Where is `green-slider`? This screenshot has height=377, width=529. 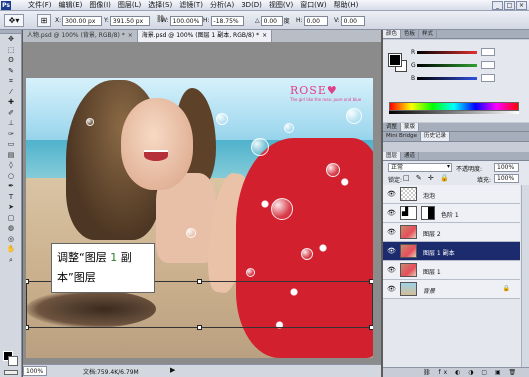 green-slider is located at coordinates (447, 65).